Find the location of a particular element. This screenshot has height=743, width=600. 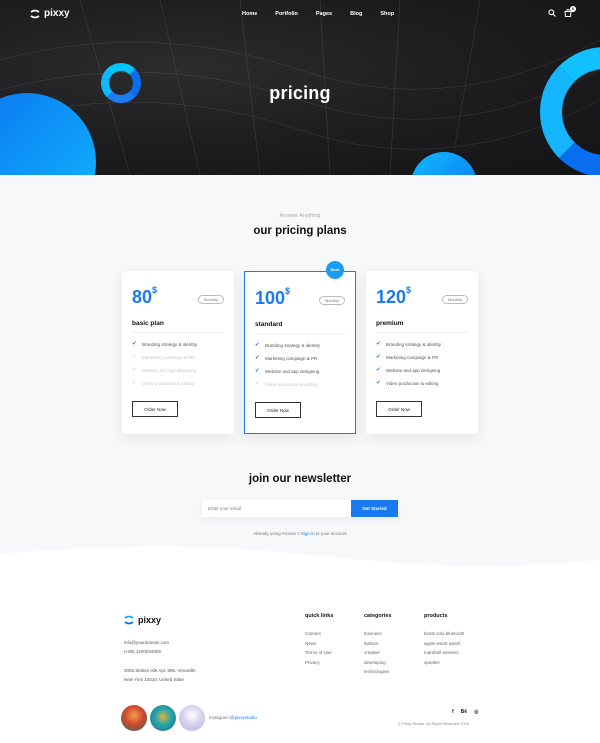

email-input is located at coordinates (276, 508).